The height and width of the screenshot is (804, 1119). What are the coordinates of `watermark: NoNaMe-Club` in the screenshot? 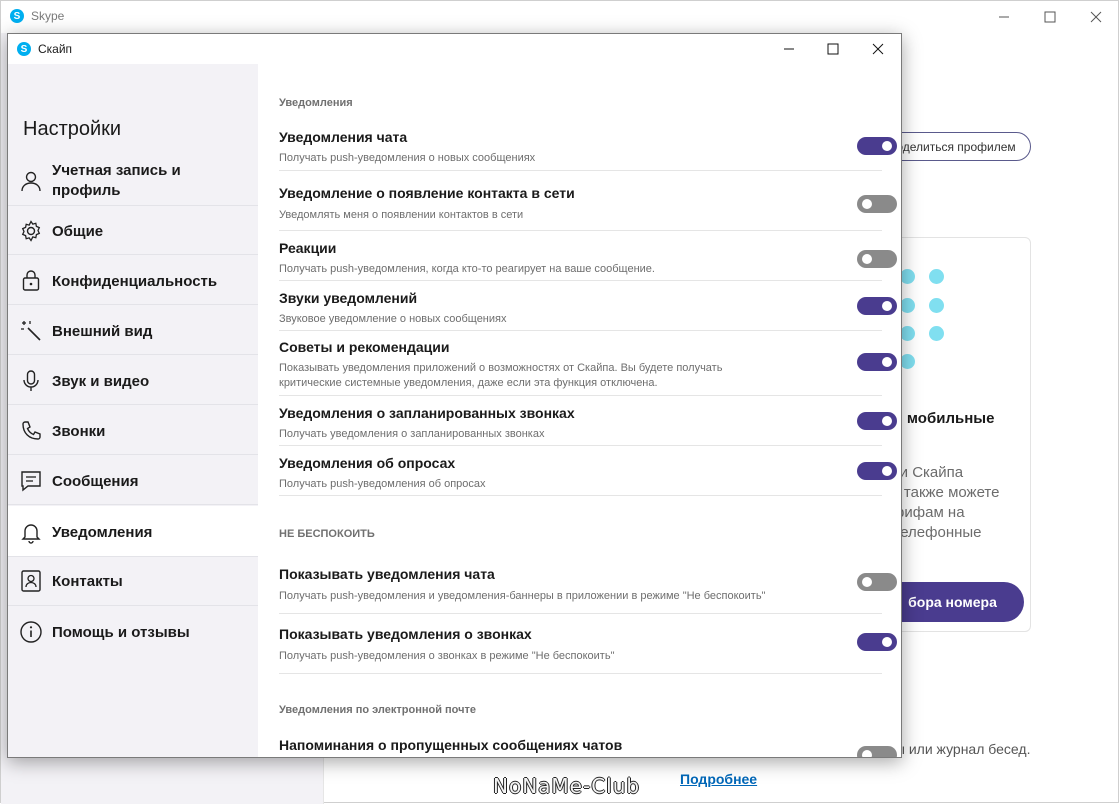 It's located at (567, 786).